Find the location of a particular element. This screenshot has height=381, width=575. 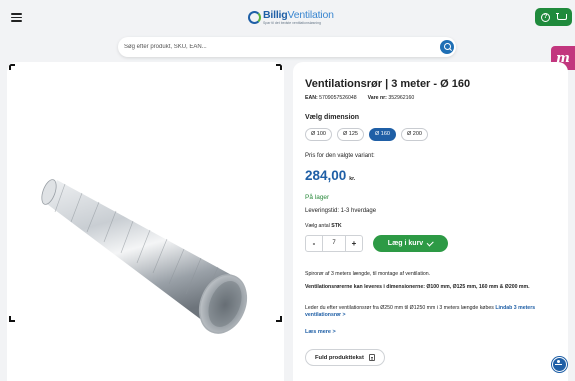

quantity-input: 7 is located at coordinates (334, 243).